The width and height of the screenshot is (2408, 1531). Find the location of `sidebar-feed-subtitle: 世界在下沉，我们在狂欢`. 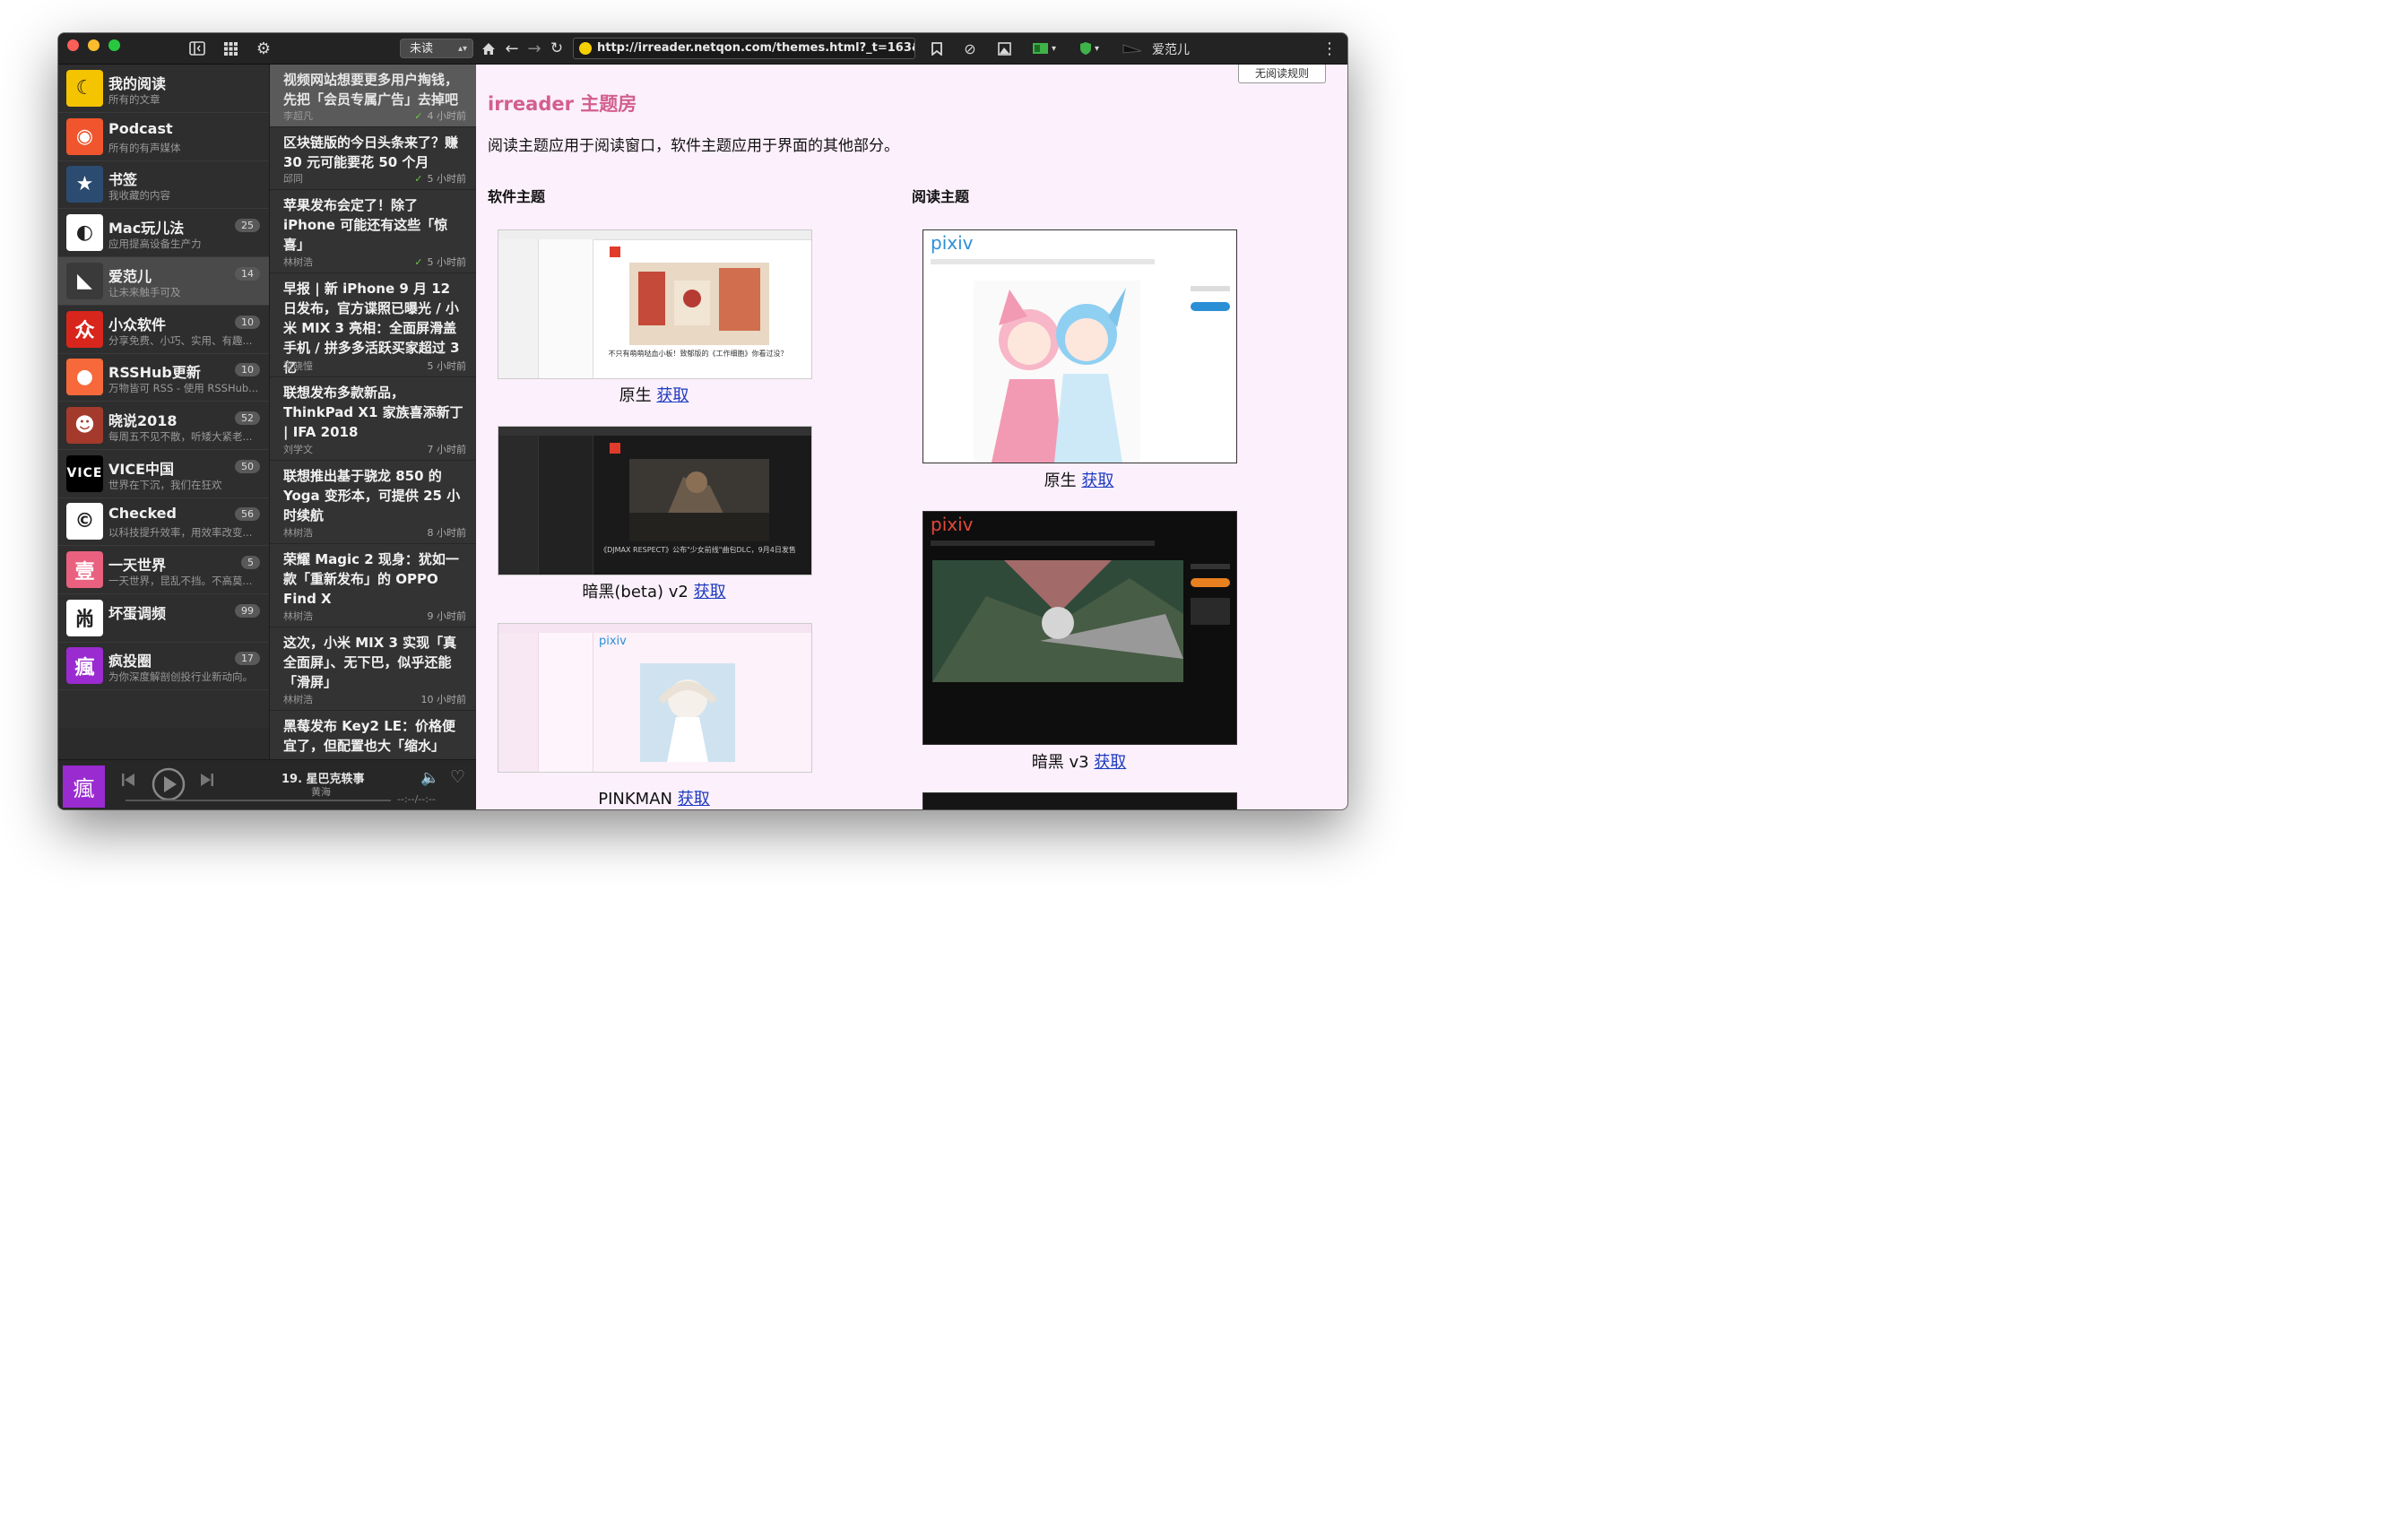

sidebar-feed-subtitle: 世界在下沉，我们在狂欢 is located at coordinates (165, 484).